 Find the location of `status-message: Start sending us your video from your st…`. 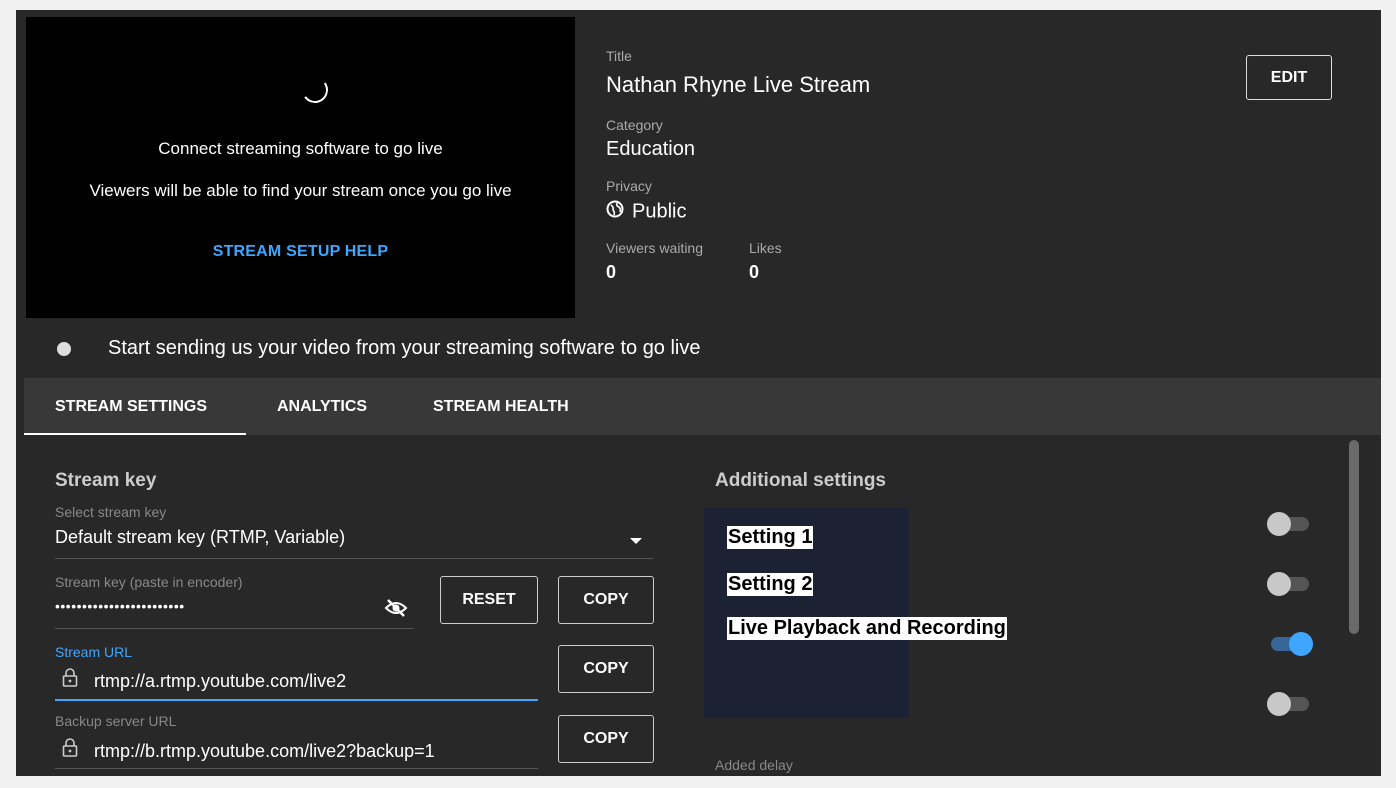

status-message: Start sending us your video from your st… is located at coordinates (404, 348).